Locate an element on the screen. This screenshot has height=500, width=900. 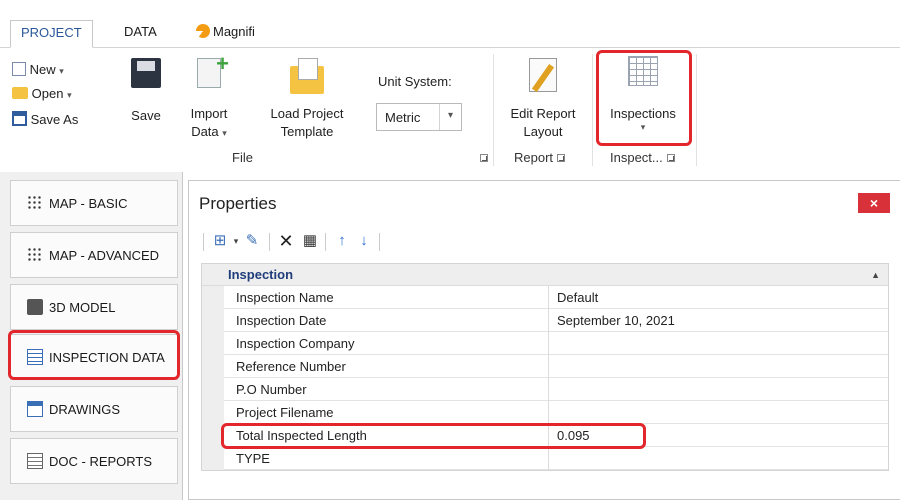
tab-magnifi: Magnifi is located at coordinates (225, 34).